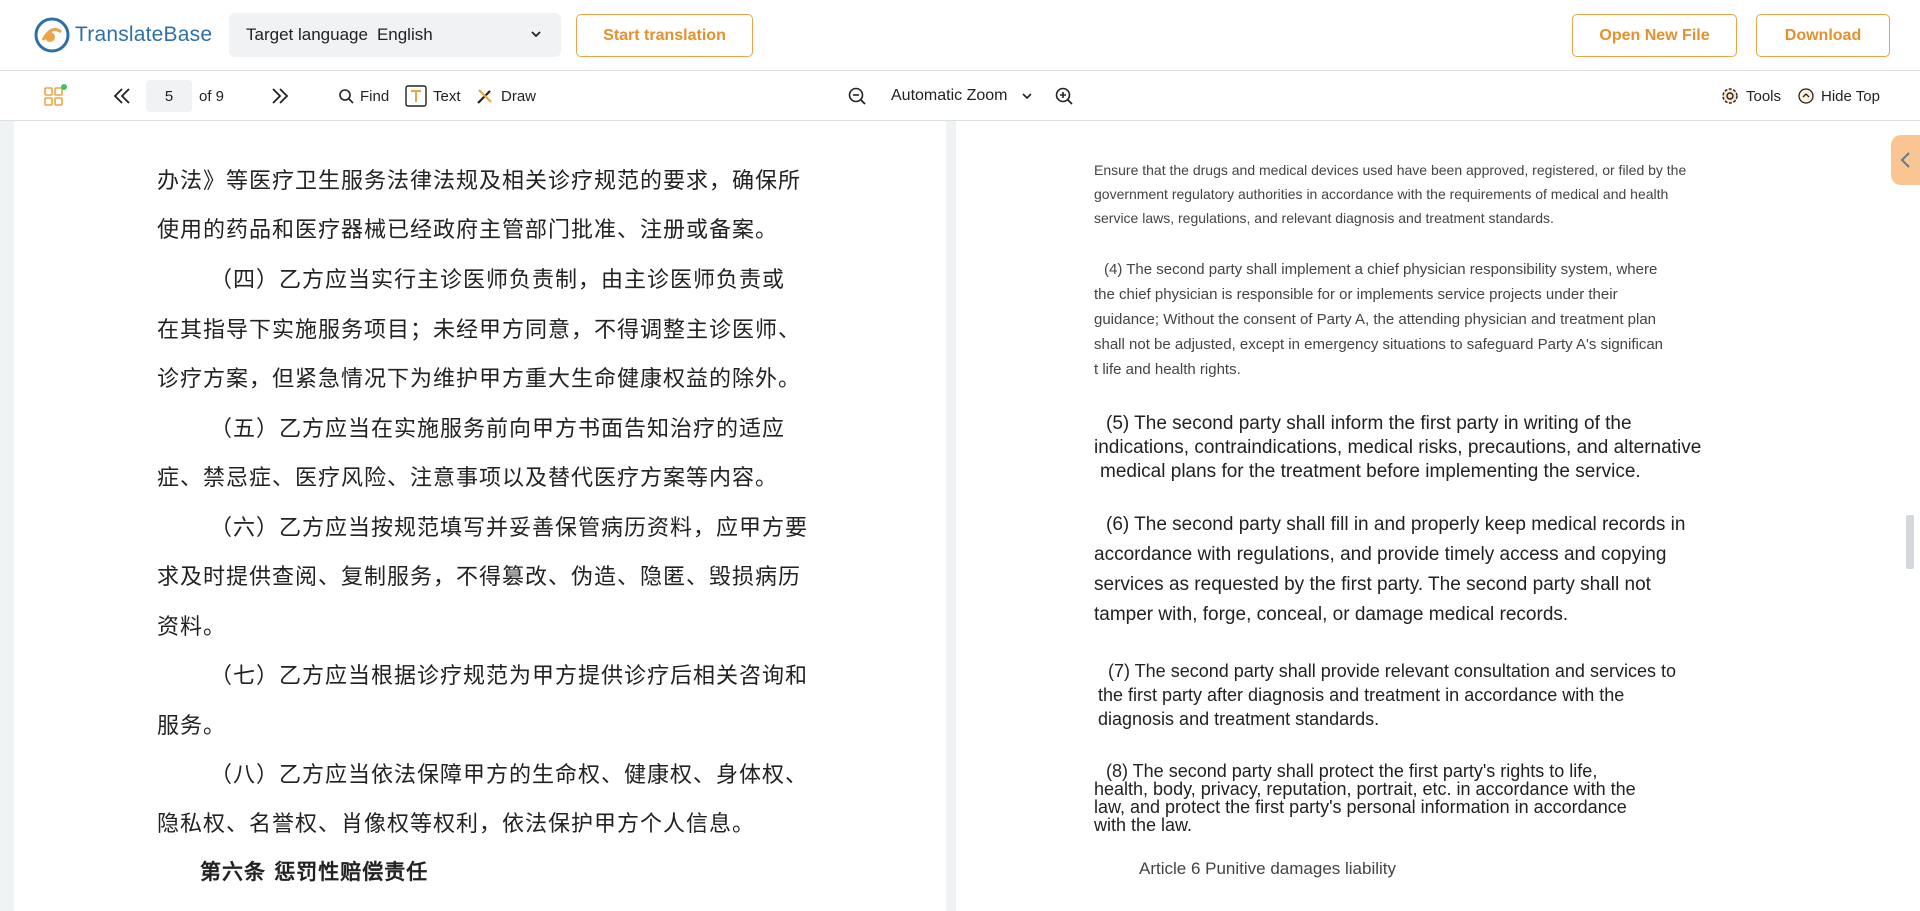  What do you see at coordinates (498, 429) in the screenshot?
I see `doc-line: （五）乙方应当在实施服务前向甲方书面告知治疗的适应` at bounding box center [498, 429].